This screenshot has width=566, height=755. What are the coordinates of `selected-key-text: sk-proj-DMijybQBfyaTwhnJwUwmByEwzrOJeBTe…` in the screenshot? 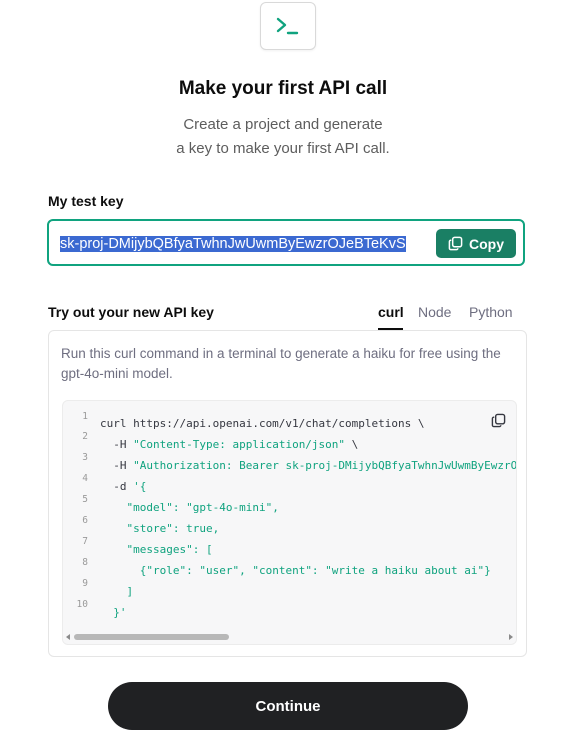 It's located at (233, 244).